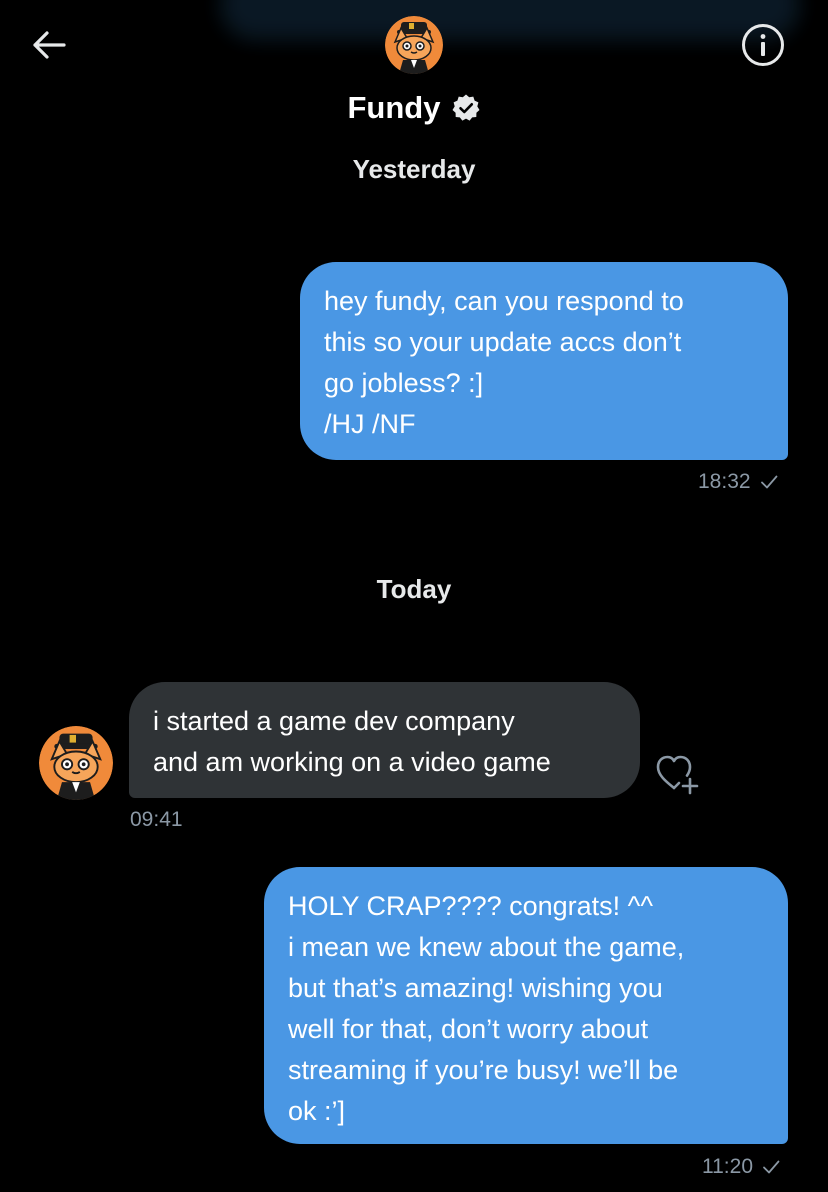 The width and height of the screenshot is (828, 1192). What do you see at coordinates (468, 1029) in the screenshot?
I see `message-text-line: well for that, don’t worry about` at bounding box center [468, 1029].